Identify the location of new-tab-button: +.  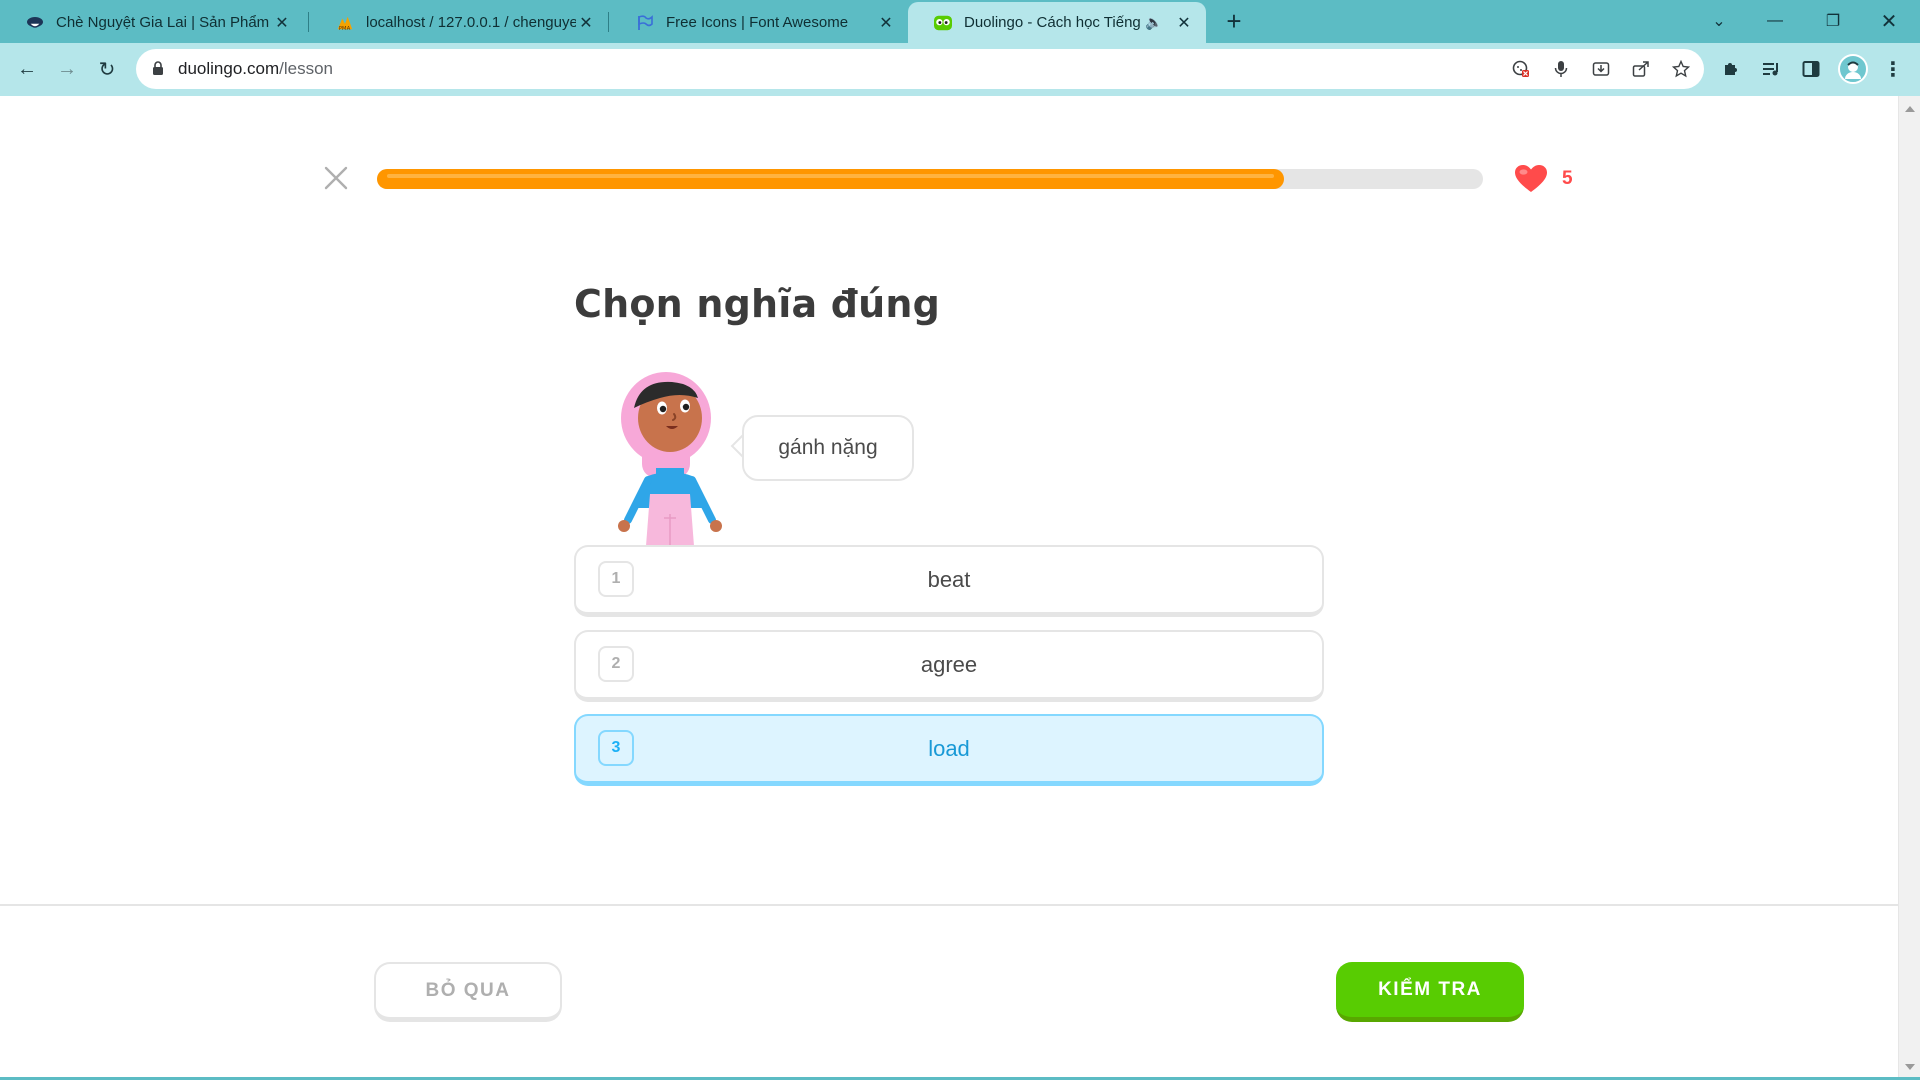
(1234, 22).